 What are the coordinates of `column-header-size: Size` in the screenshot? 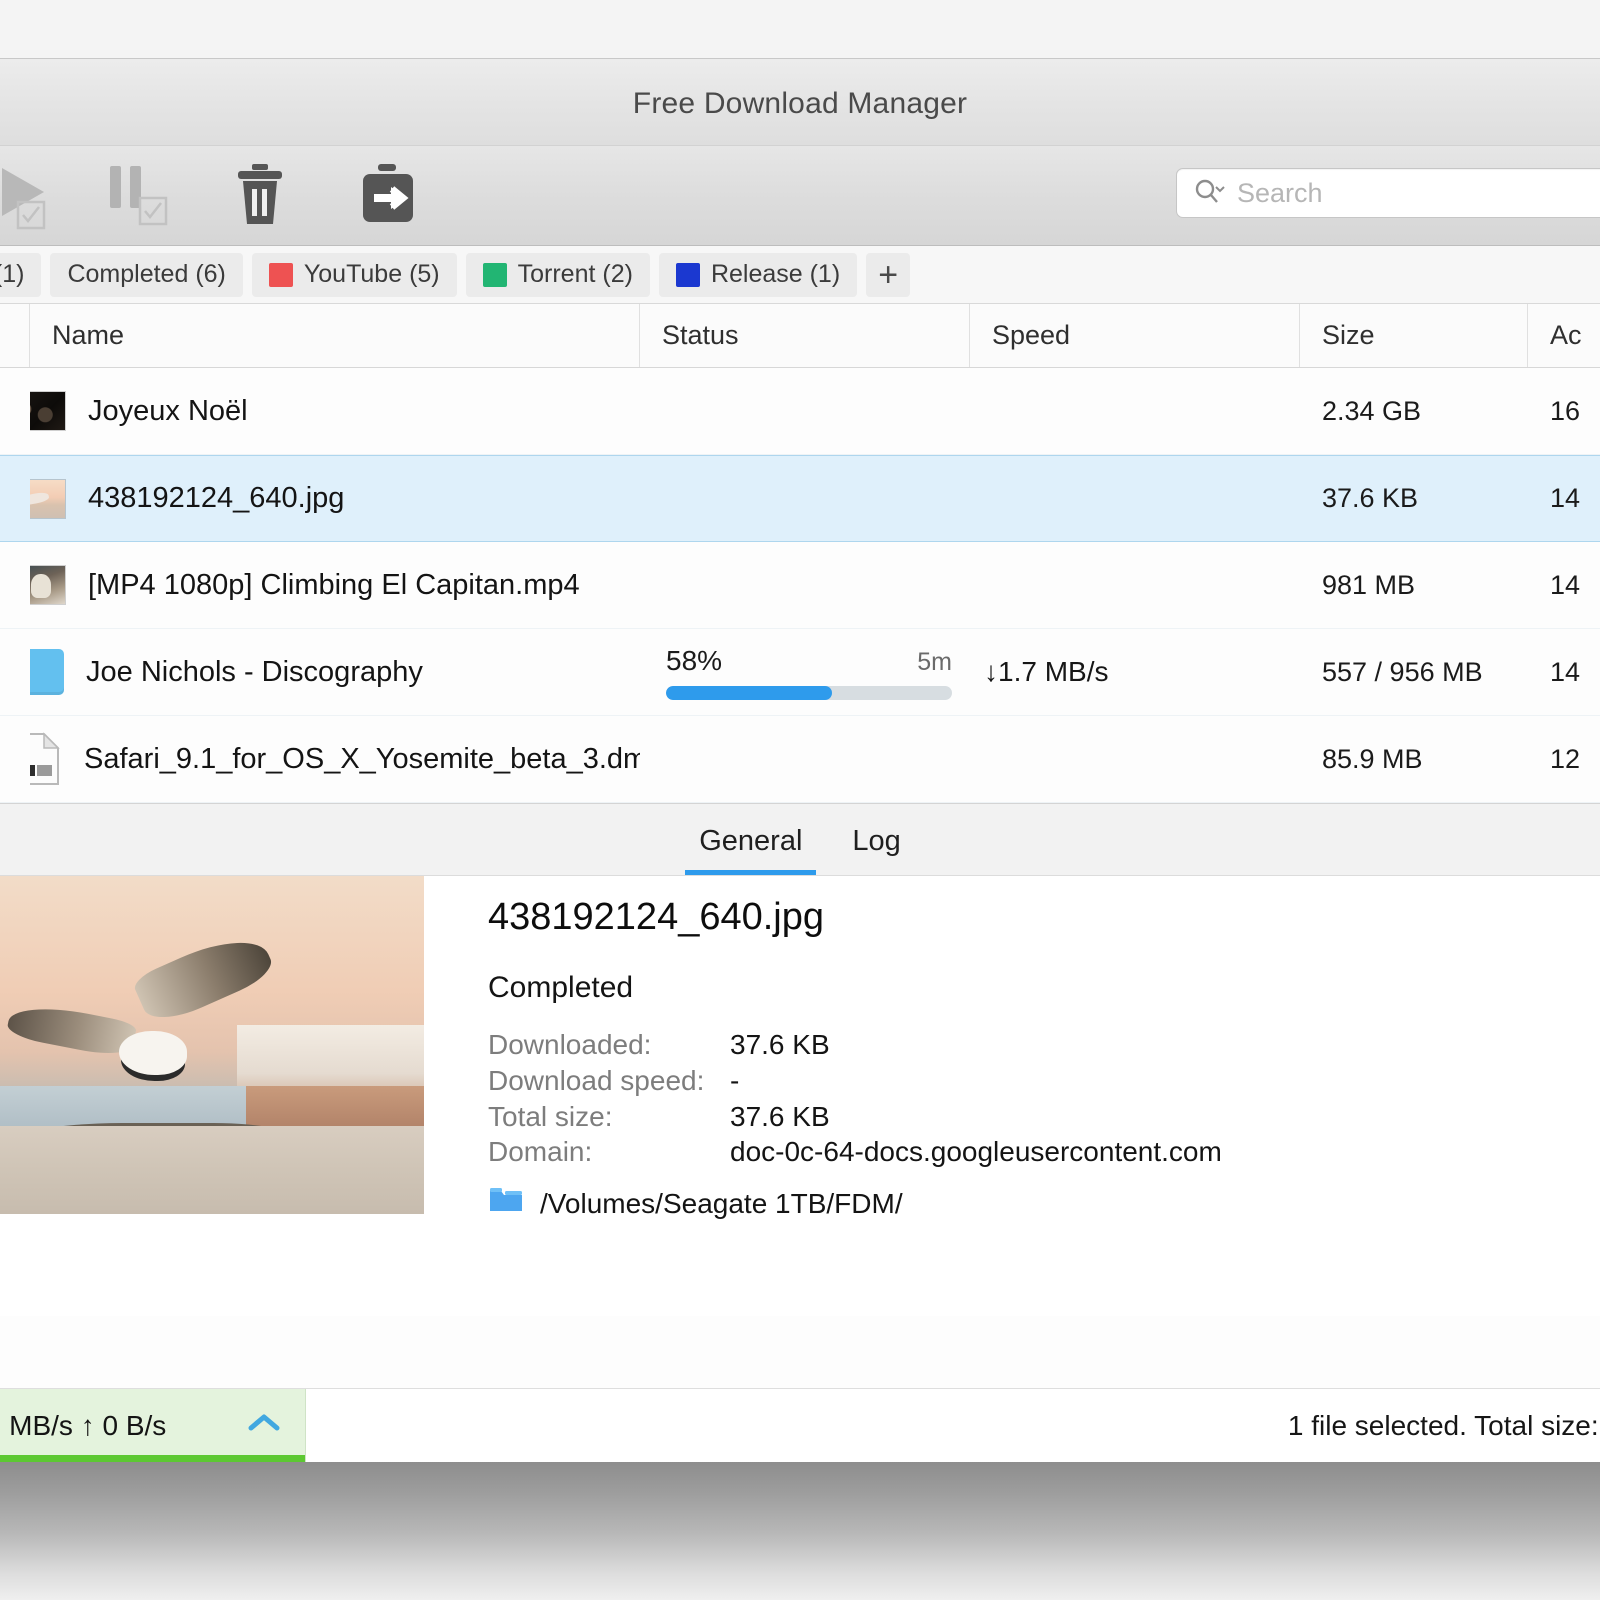 It's located at (1414, 335).